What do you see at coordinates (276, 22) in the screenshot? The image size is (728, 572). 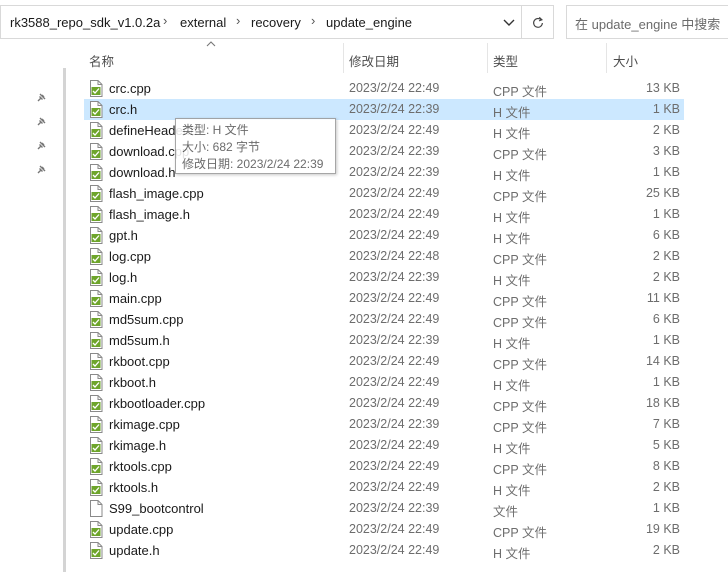 I see `breadcrumb-recovery: recovery` at bounding box center [276, 22].